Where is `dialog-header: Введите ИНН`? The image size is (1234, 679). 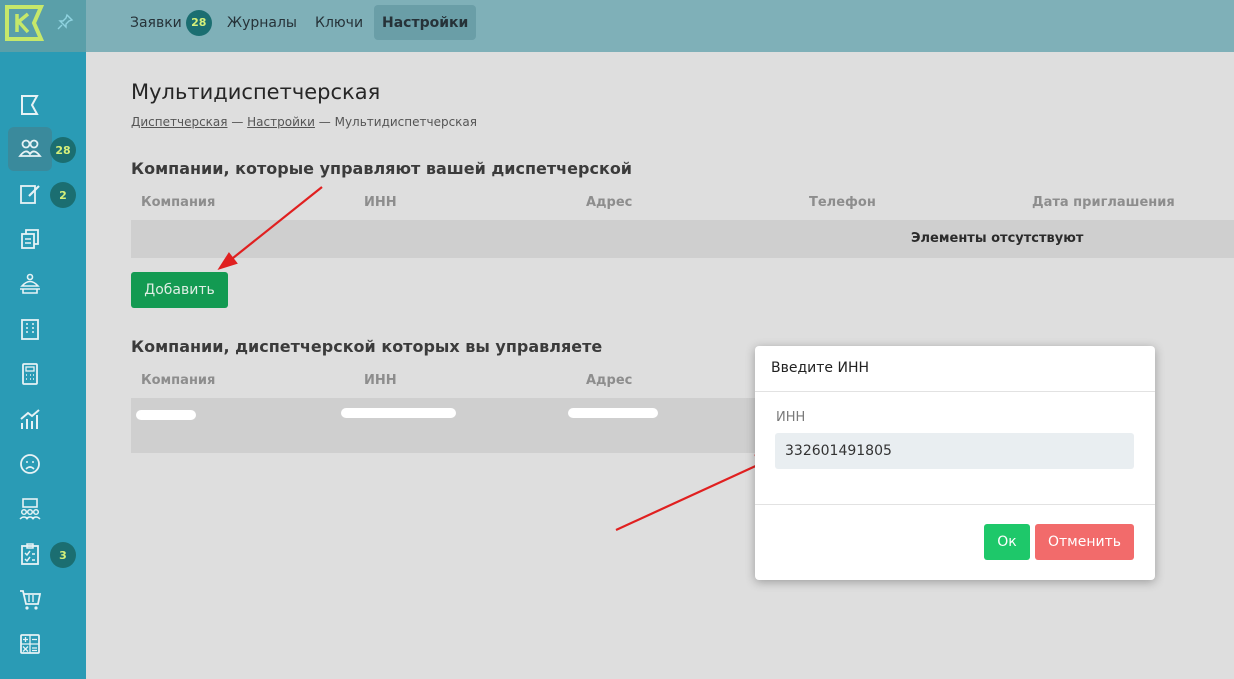
dialog-header: Введите ИНН is located at coordinates (955, 369).